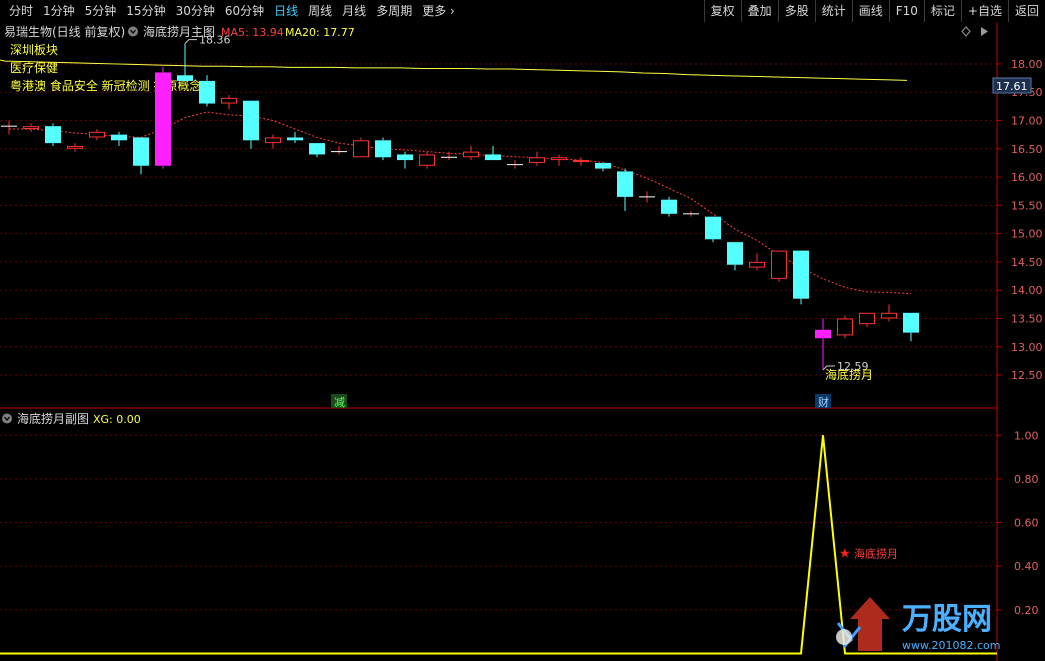 The image size is (1045, 661). What do you see at coordinates (870, 11) in the screenshot?
I see `tool-button-4: 画线` at bounding box center [870, 11].